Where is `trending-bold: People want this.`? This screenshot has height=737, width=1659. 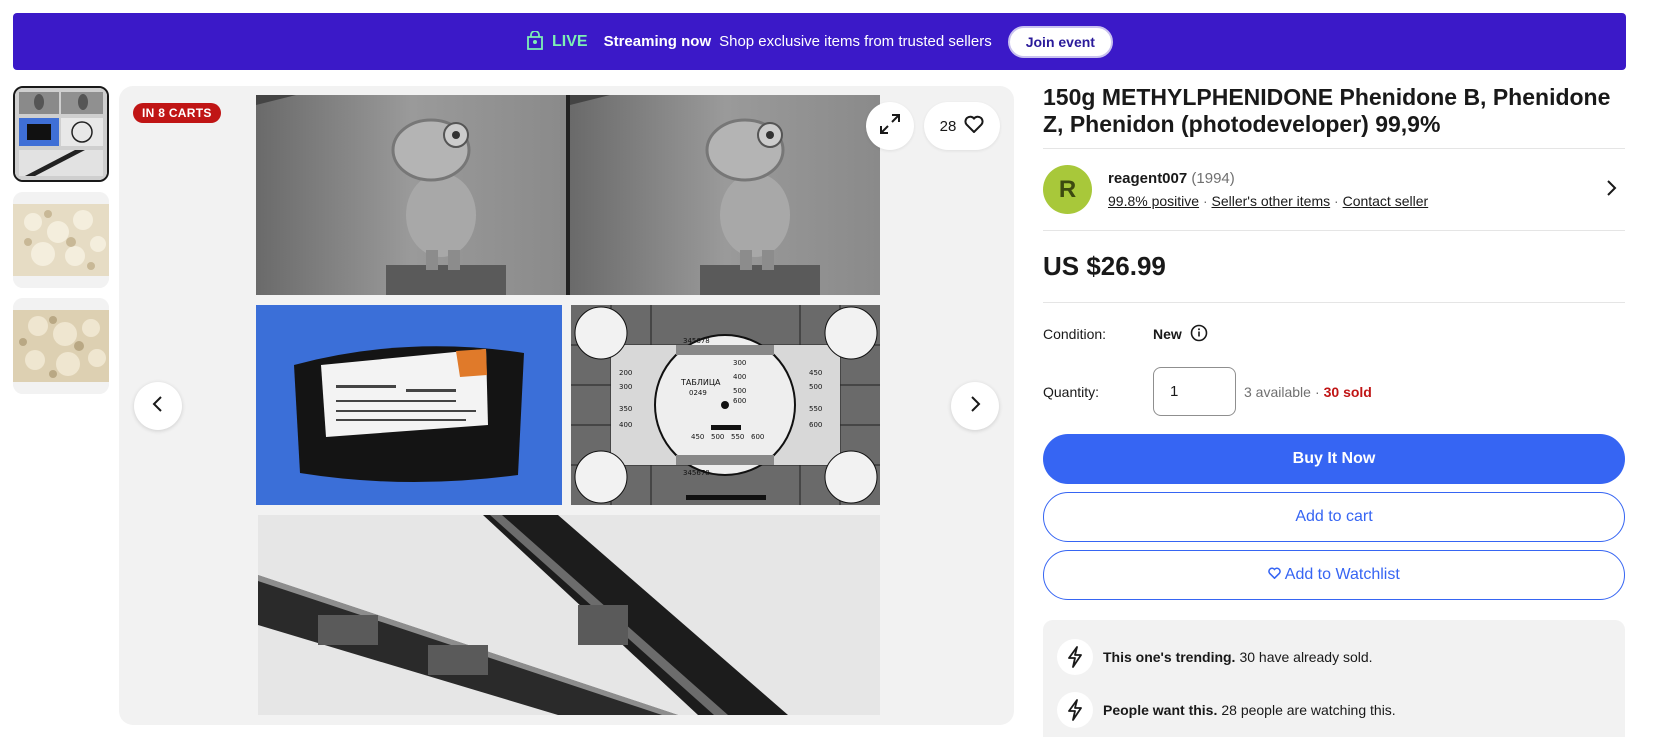 trending-bold: People want this. is located at coordinates (1160, 709).